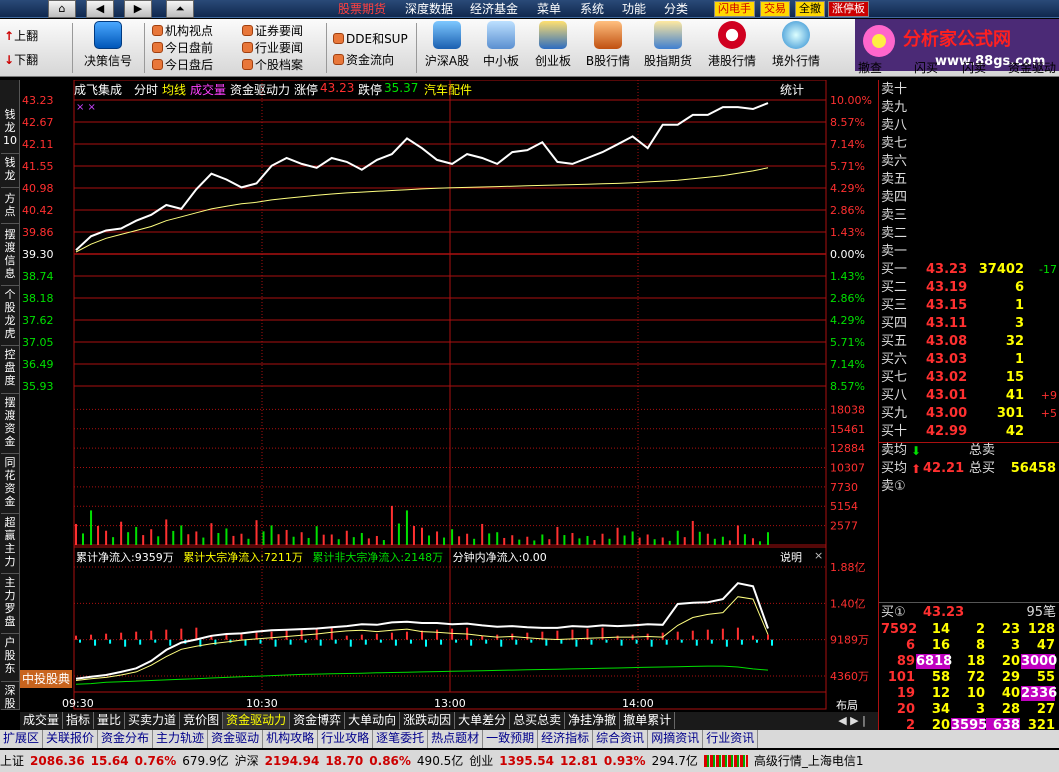  What do you see at coordinates (732, 45) in the screenshot?
I see `hk-stocks-button: 港股行情` at bounding box center [732, 45].